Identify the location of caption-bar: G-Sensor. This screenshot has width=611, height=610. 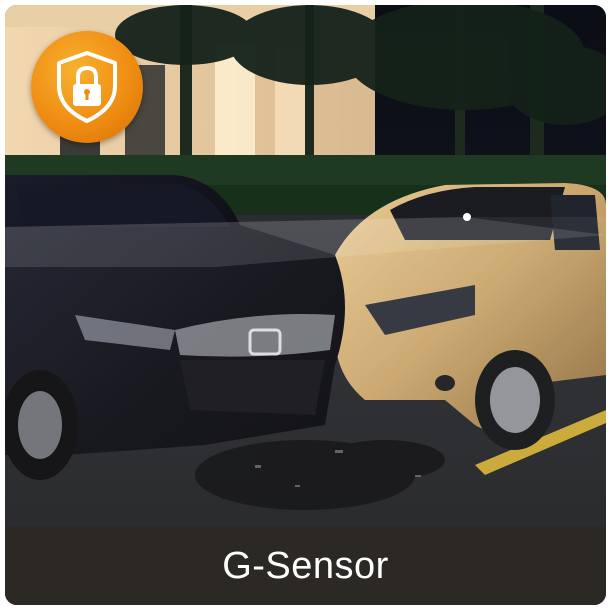
(305, 566).